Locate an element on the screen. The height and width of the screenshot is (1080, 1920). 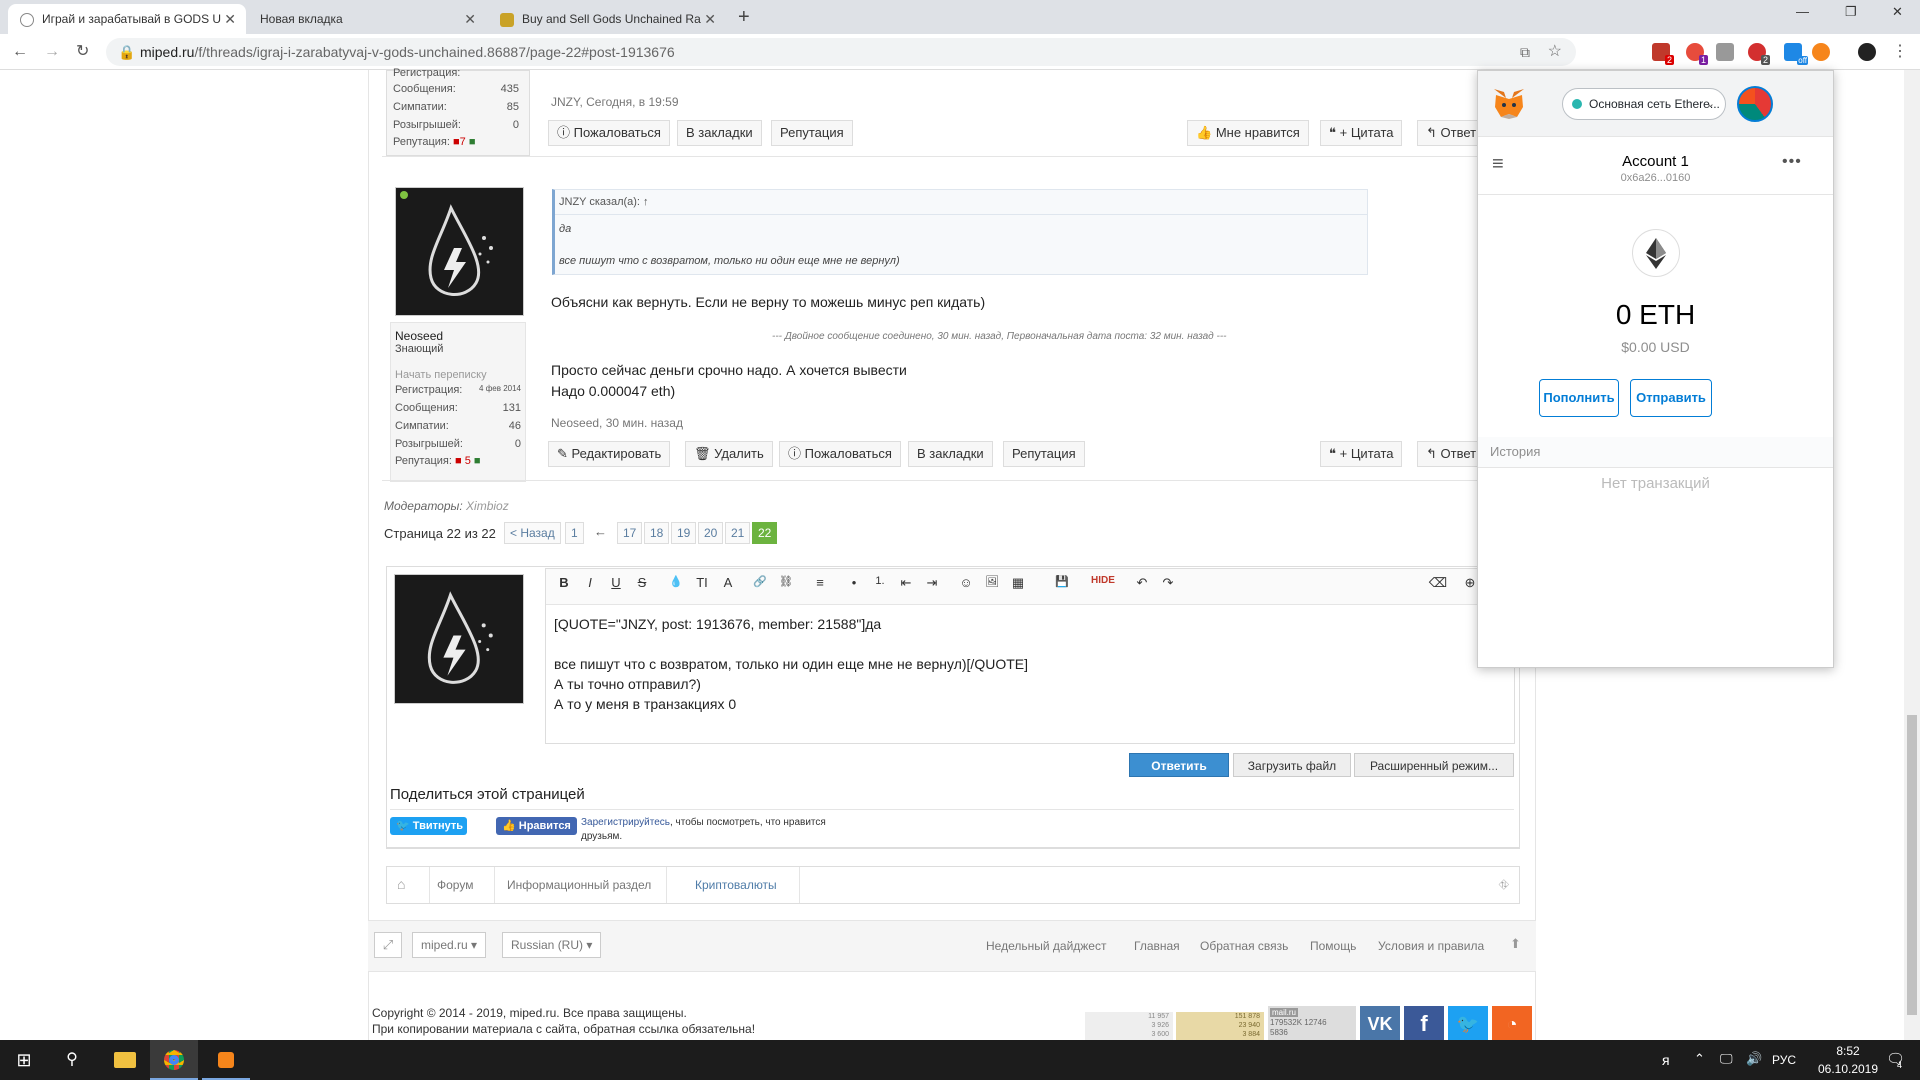
reply-submit-button: Ответить is located at coordinates (1179, 765).